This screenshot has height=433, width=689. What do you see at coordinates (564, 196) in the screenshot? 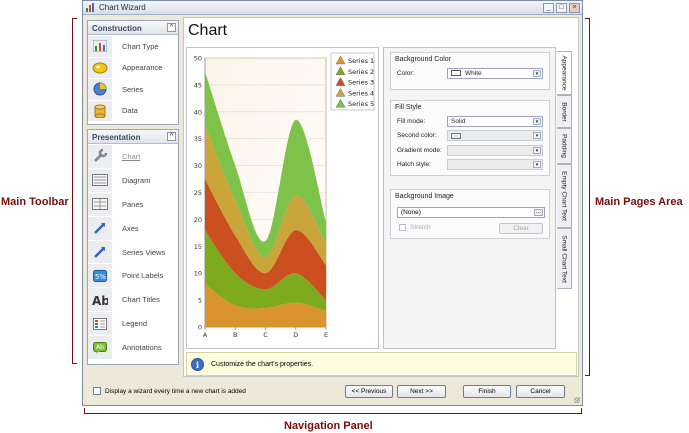
I see `tab-empty-chart-text: Empty Chart Text` at bounding box center [564, 196].